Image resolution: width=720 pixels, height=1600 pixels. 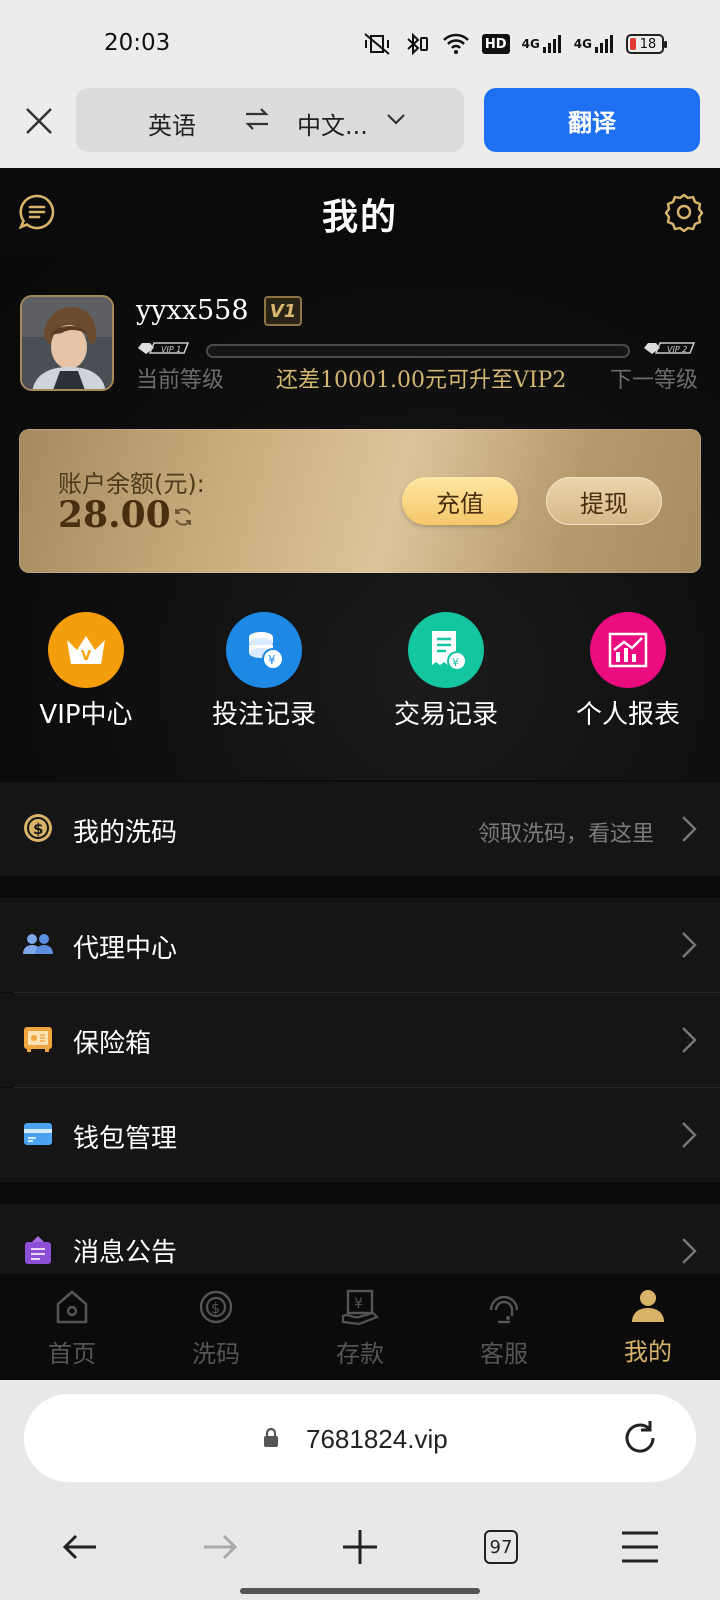 What do you see at coordinates (360, 1354) in the screenshot?
I see `tab-label: 存款` at bounding box center [360, 1354].